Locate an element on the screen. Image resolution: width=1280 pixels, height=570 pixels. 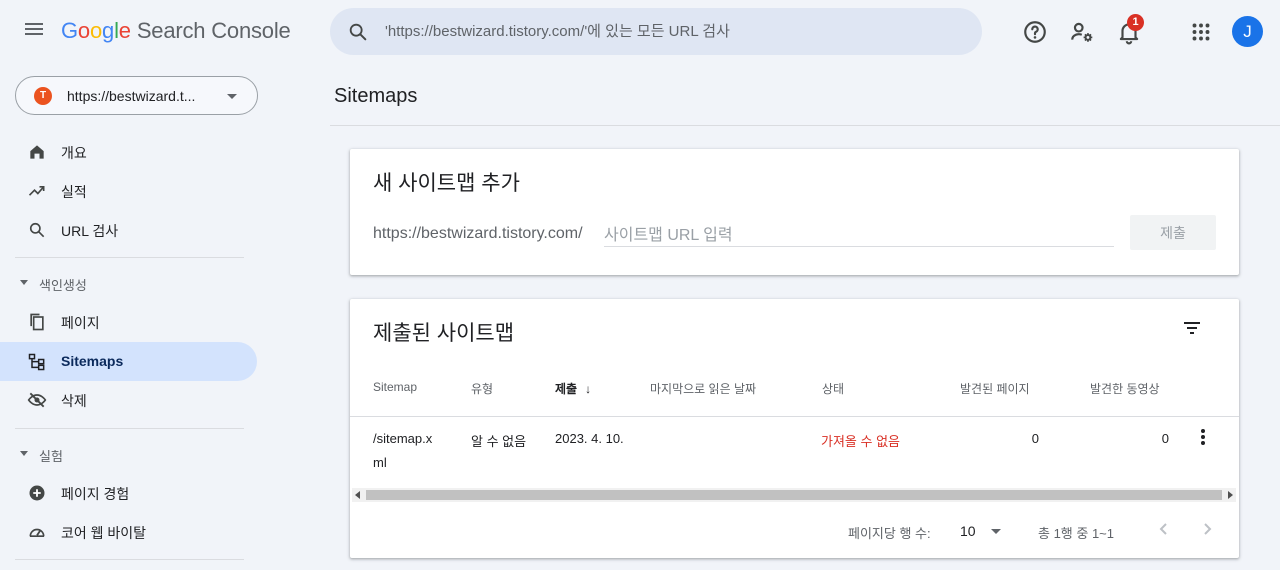
cell-sitemap-wrap: ml is located at coordinates (380, 462).